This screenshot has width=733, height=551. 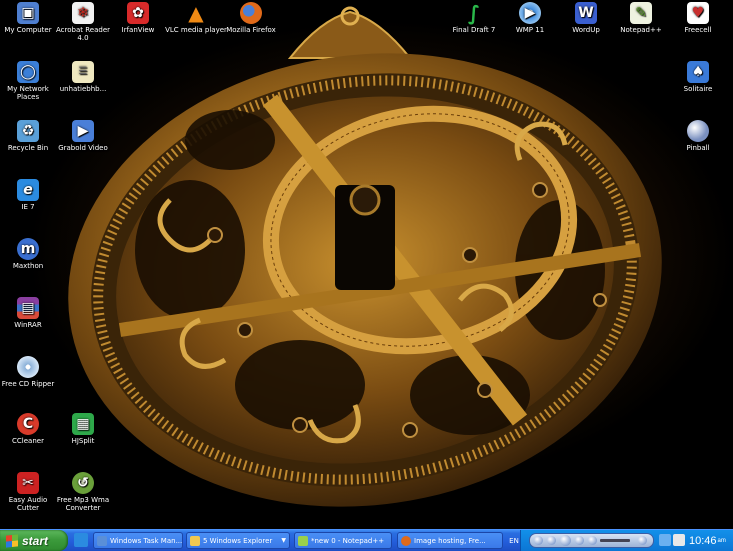 What do you see at coordinates (195, 540) in the screenshot?
I see `folder-icon` at bounding box center [195, 540].